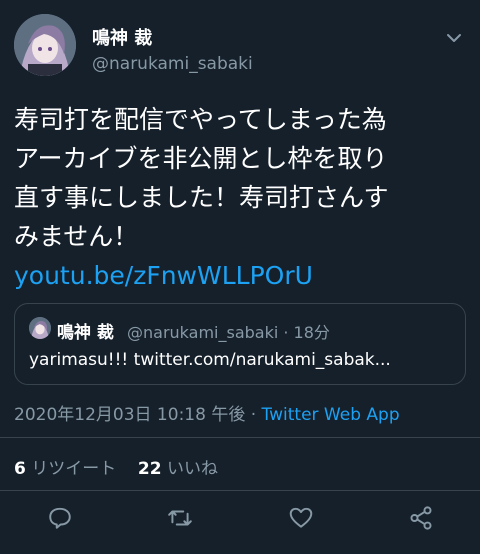  I want to click on tweet-header: 鳴神 裁 @narukami_sabaki, so click(240, 49).